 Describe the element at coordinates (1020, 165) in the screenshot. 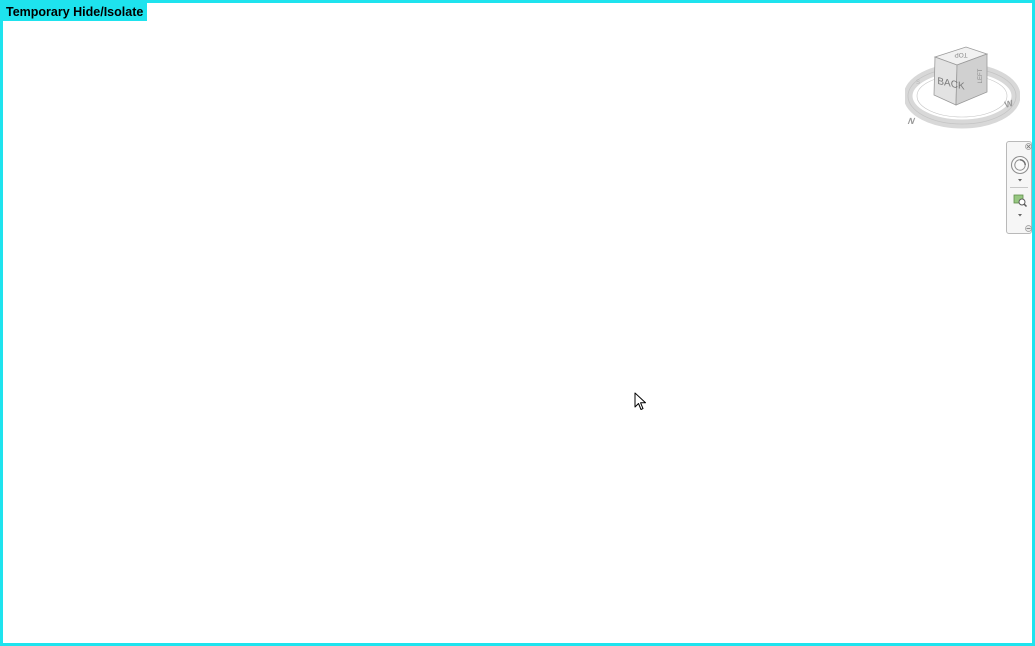

I see `steering-wheel-icon` at that location.